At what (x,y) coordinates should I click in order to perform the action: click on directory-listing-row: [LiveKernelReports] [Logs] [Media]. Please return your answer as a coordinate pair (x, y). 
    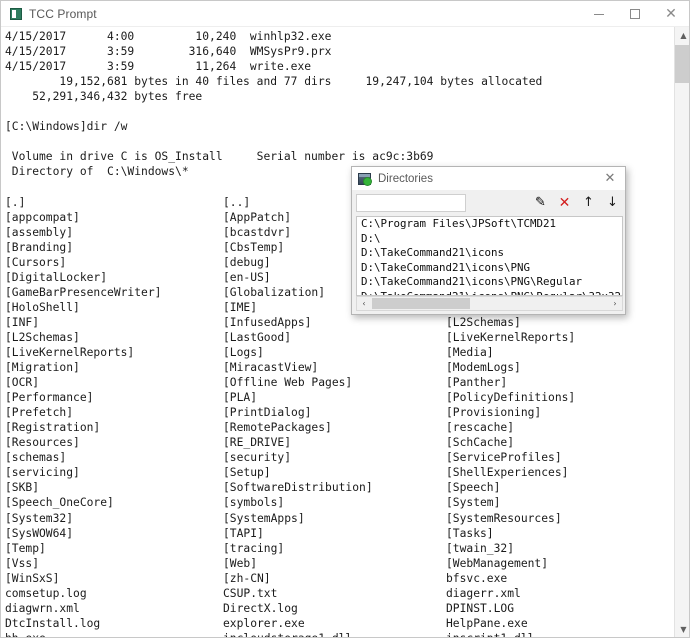
    Looking at the image, I should click on (340, 352).